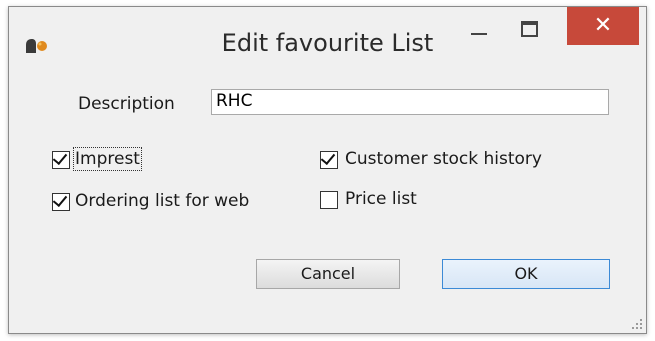  I want to click on imprest-checkbox, so click(61, 159).